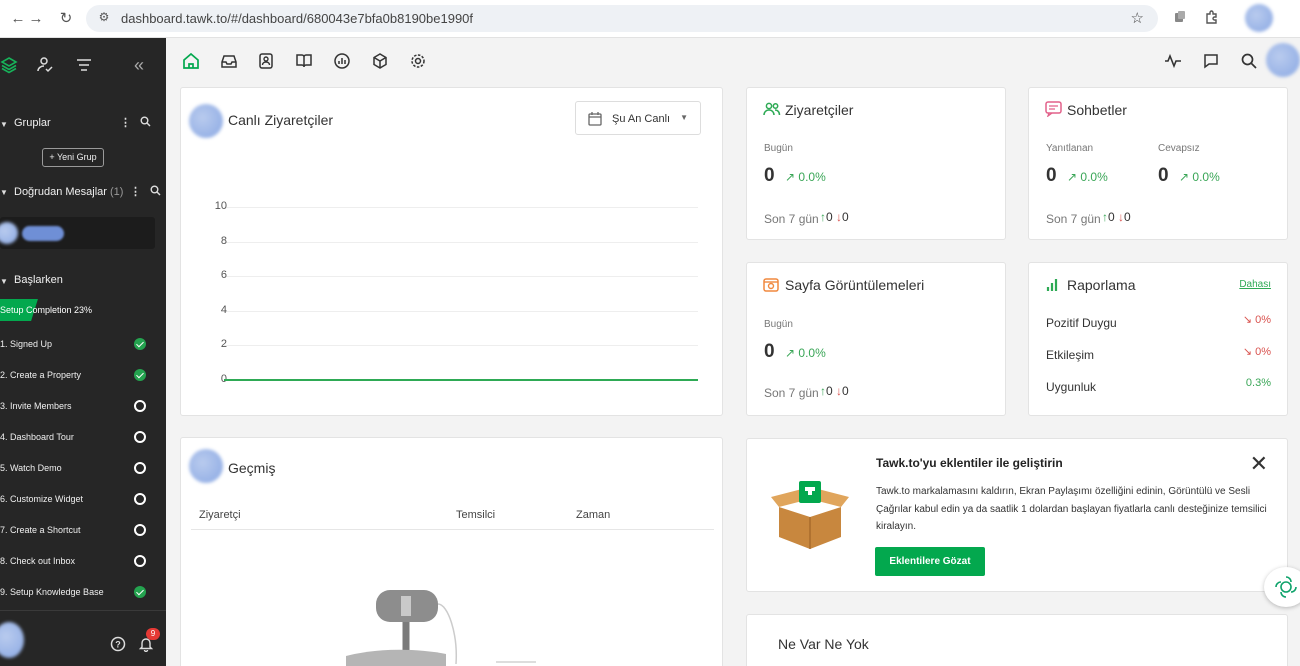  Describe the element at coordinates (9, 233) in the screenshot. I see `avatar` at that location.